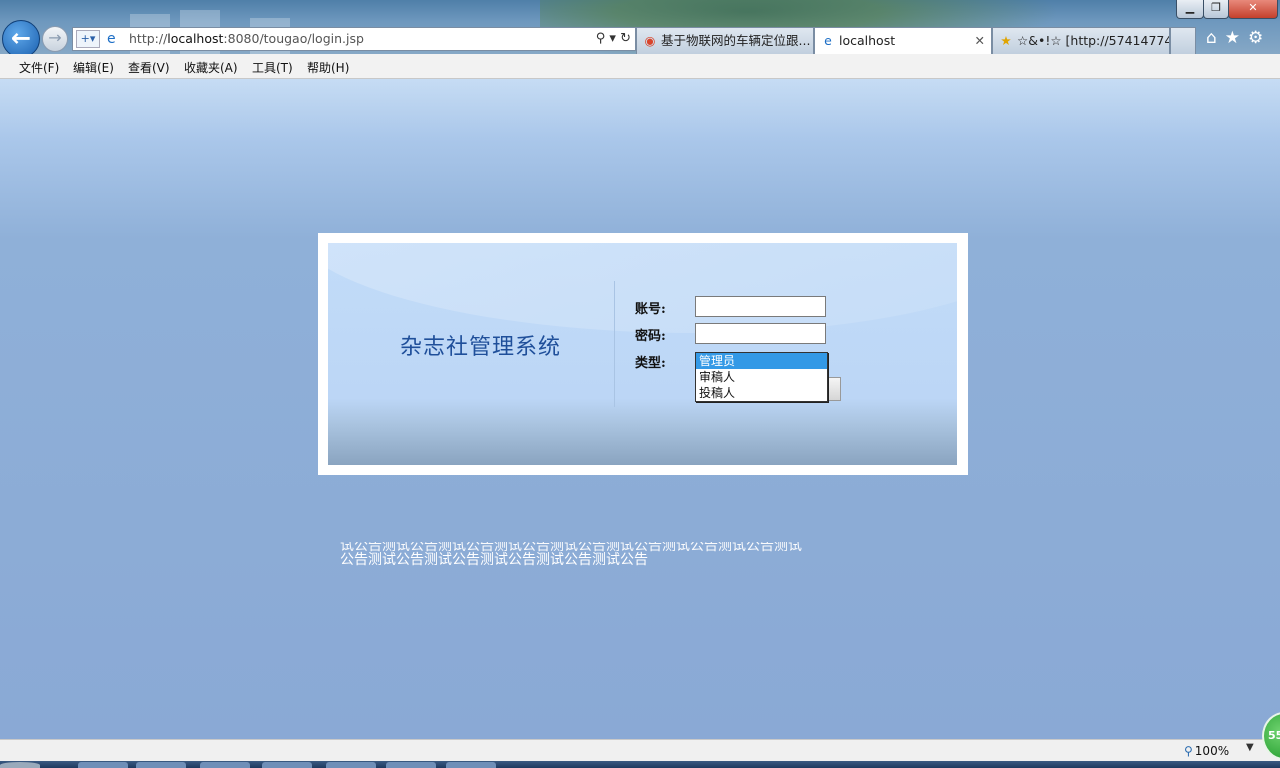 This screenshot has width=1280, height=768. I want to click on url-text: http://localhost:8080/tougao/login.jsp, so click(246, 39).